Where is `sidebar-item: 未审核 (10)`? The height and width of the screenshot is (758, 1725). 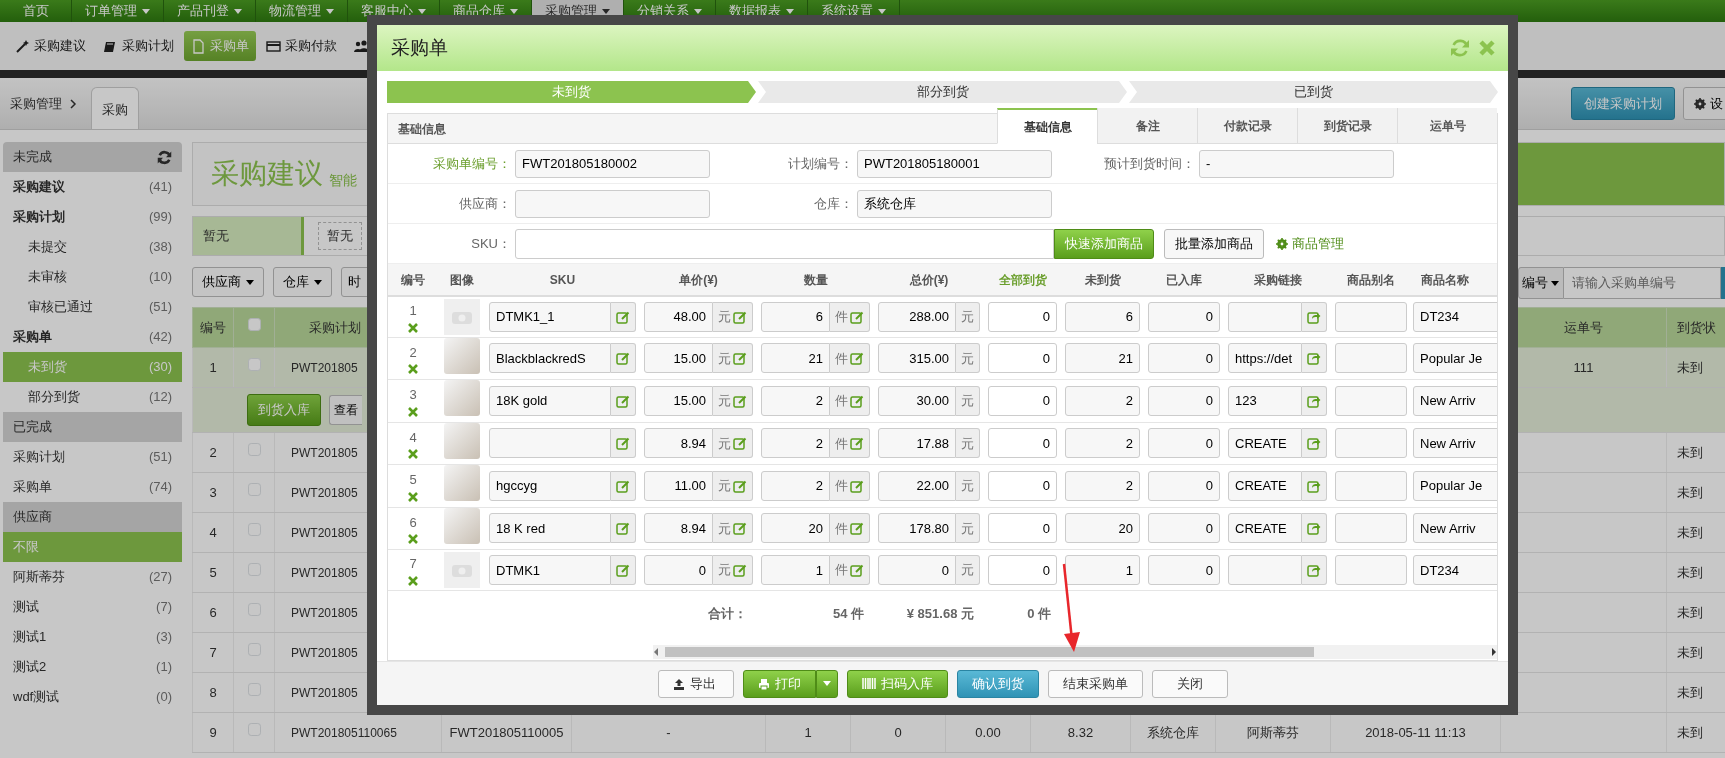
sidebar-item: 未审核 (10) is located at coordinates (92, 277).